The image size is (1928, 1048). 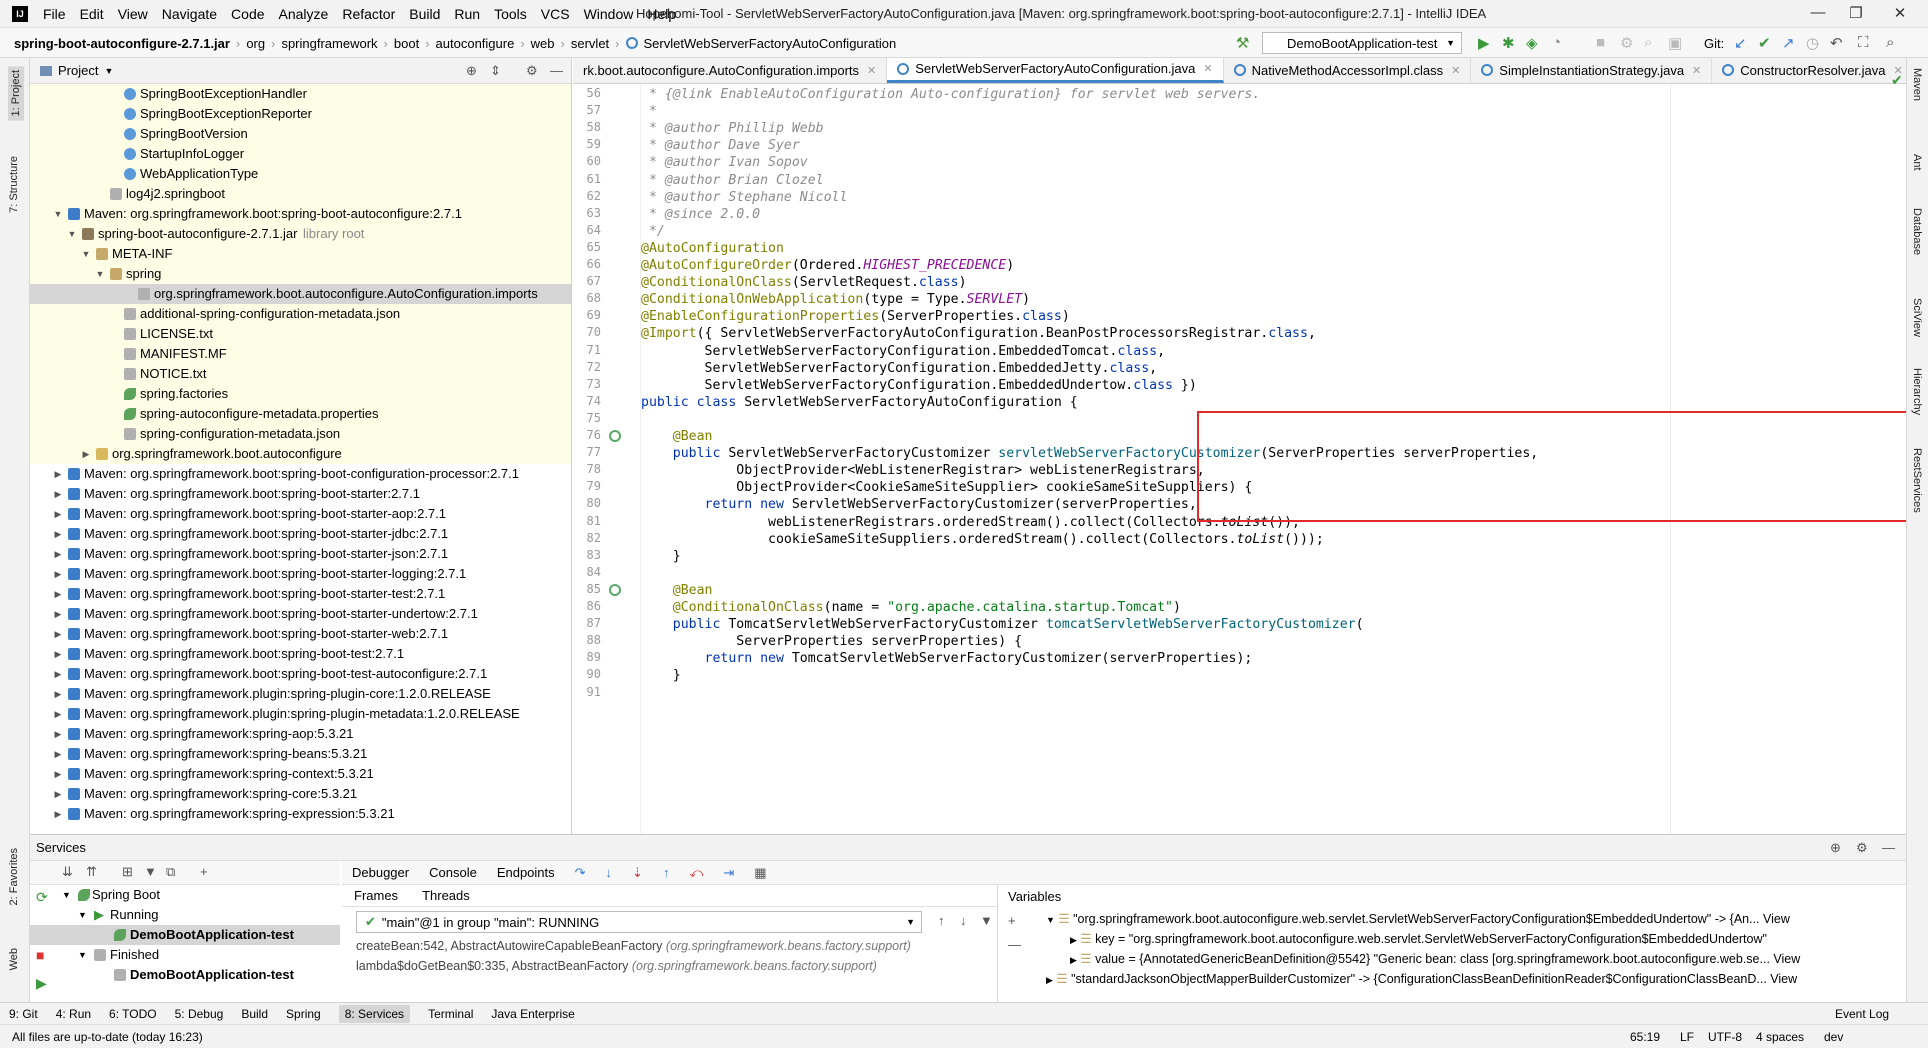 I want to click on rerun-icon: ⟳, so click(x=42, y=897).